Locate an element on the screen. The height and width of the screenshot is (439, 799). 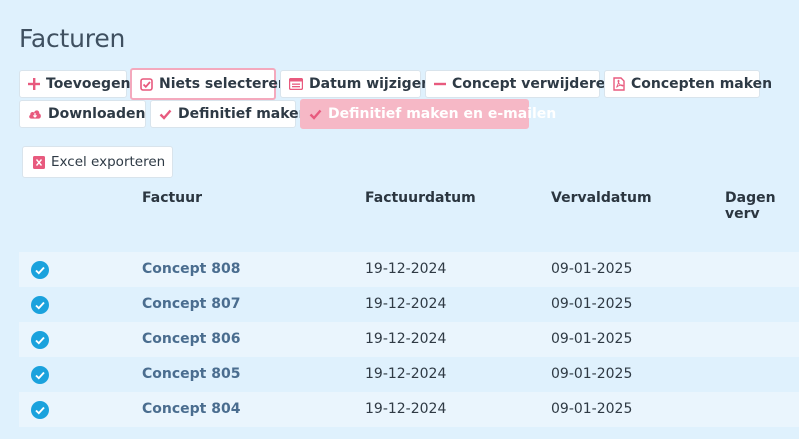
excel-export-button: Excel exporteren is located at coordinates (97, 162).